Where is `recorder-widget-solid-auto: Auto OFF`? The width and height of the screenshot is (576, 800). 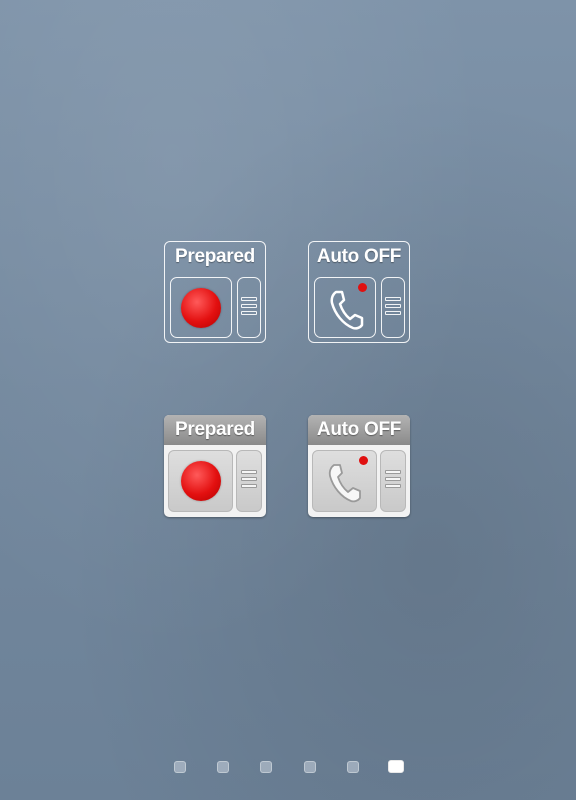
recorder-widget-solid-auto: Auto OFF is located at coordinates (359, 466).